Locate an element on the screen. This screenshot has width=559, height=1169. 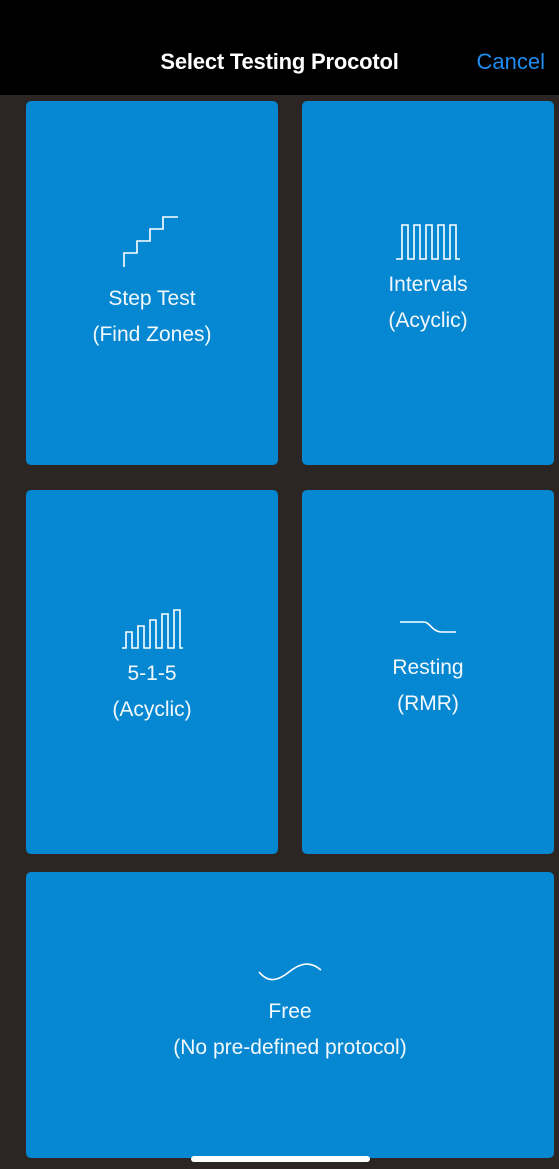
intervals-tile: Intervals (Acyclic) is located at coordinates (428, 283).